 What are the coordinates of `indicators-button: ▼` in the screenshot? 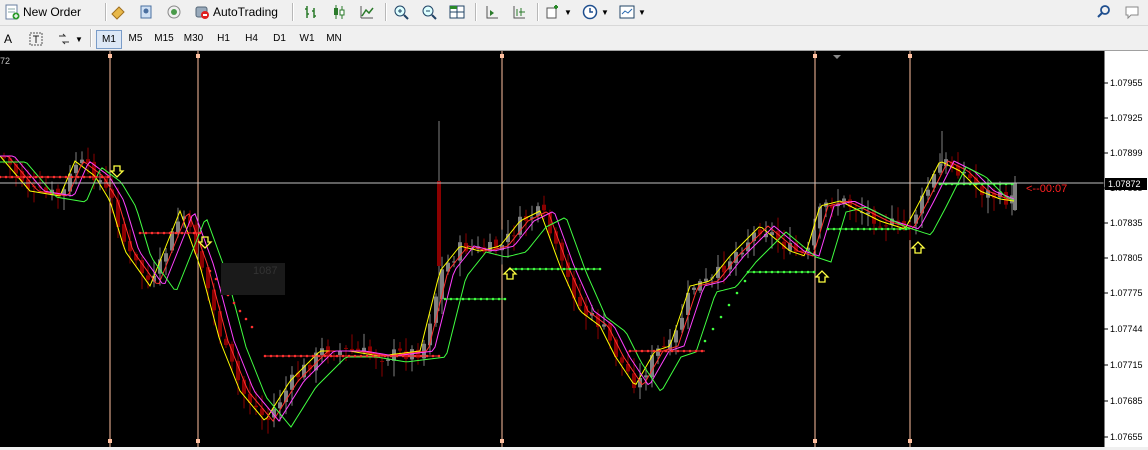 It's located at (558, 12).